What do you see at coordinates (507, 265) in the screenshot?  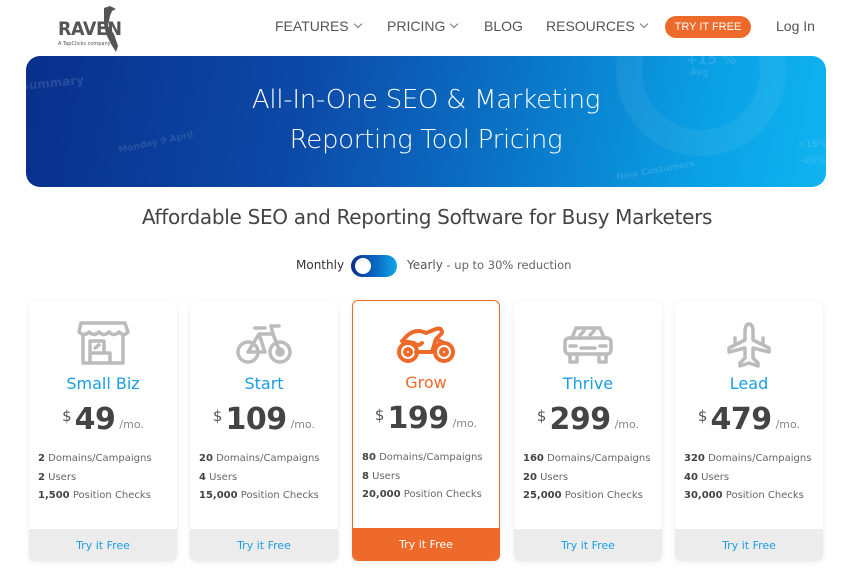 I see `yearly-discount-note: - up to 30% reduction` at bounding box center [507, 265].